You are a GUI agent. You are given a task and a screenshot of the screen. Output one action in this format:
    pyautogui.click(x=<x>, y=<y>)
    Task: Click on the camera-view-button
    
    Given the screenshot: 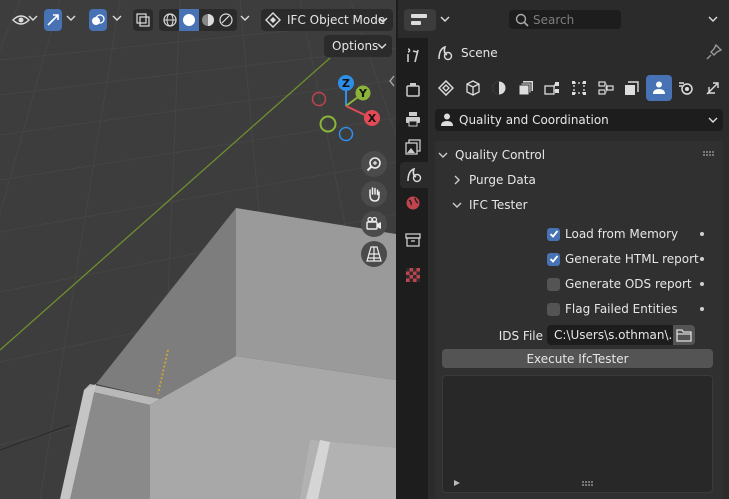 What is the action you would take?
    pyautogui.click(x=374, y=224)
    